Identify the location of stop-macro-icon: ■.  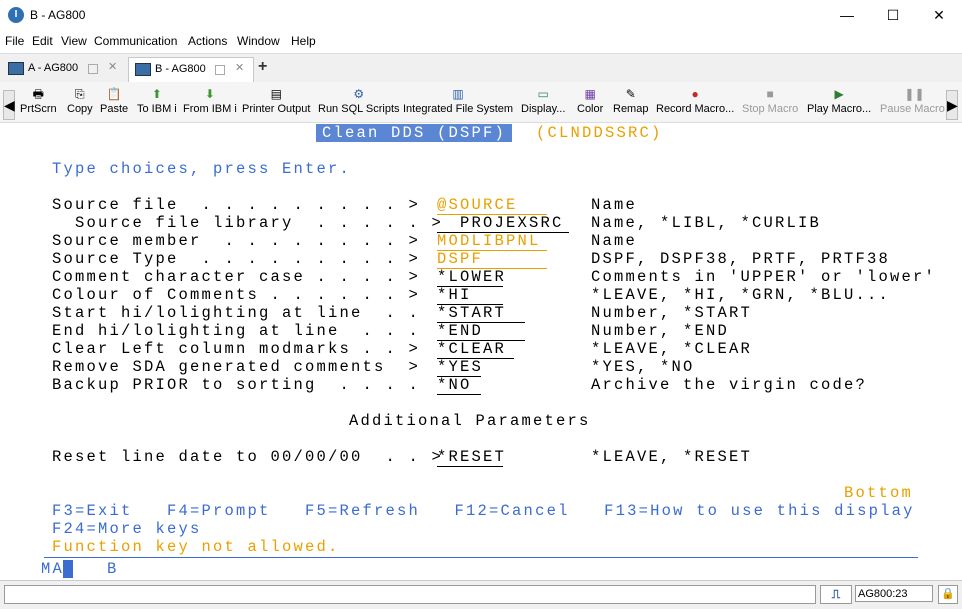
(770, 94).